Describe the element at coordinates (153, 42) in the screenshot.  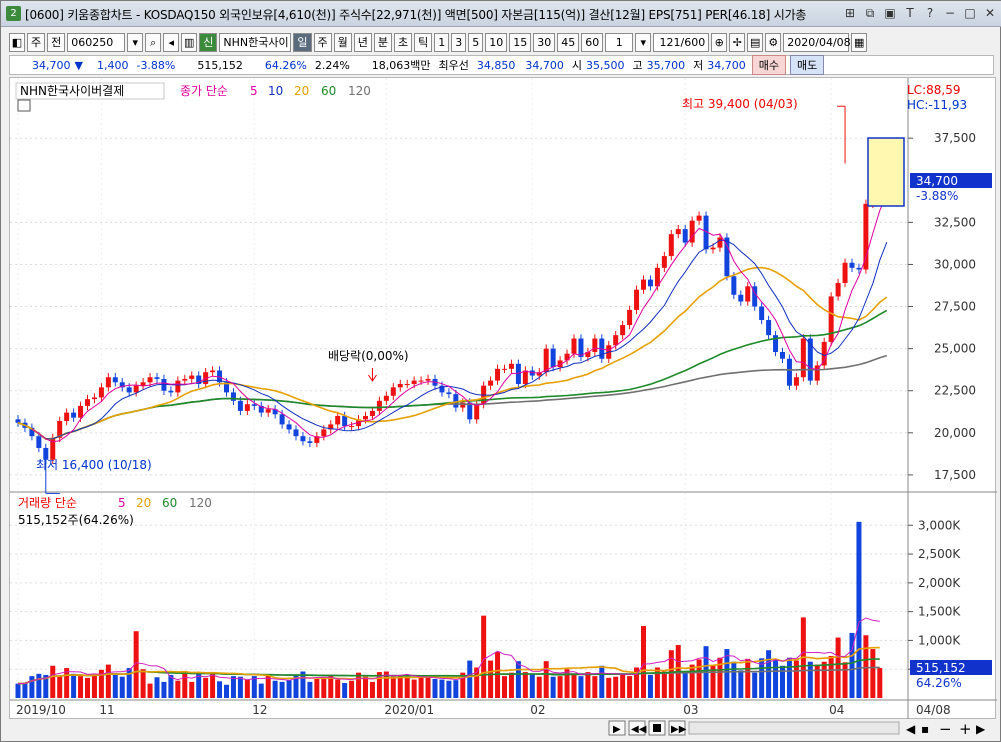
I see `search-icon: ⌕` at that location.